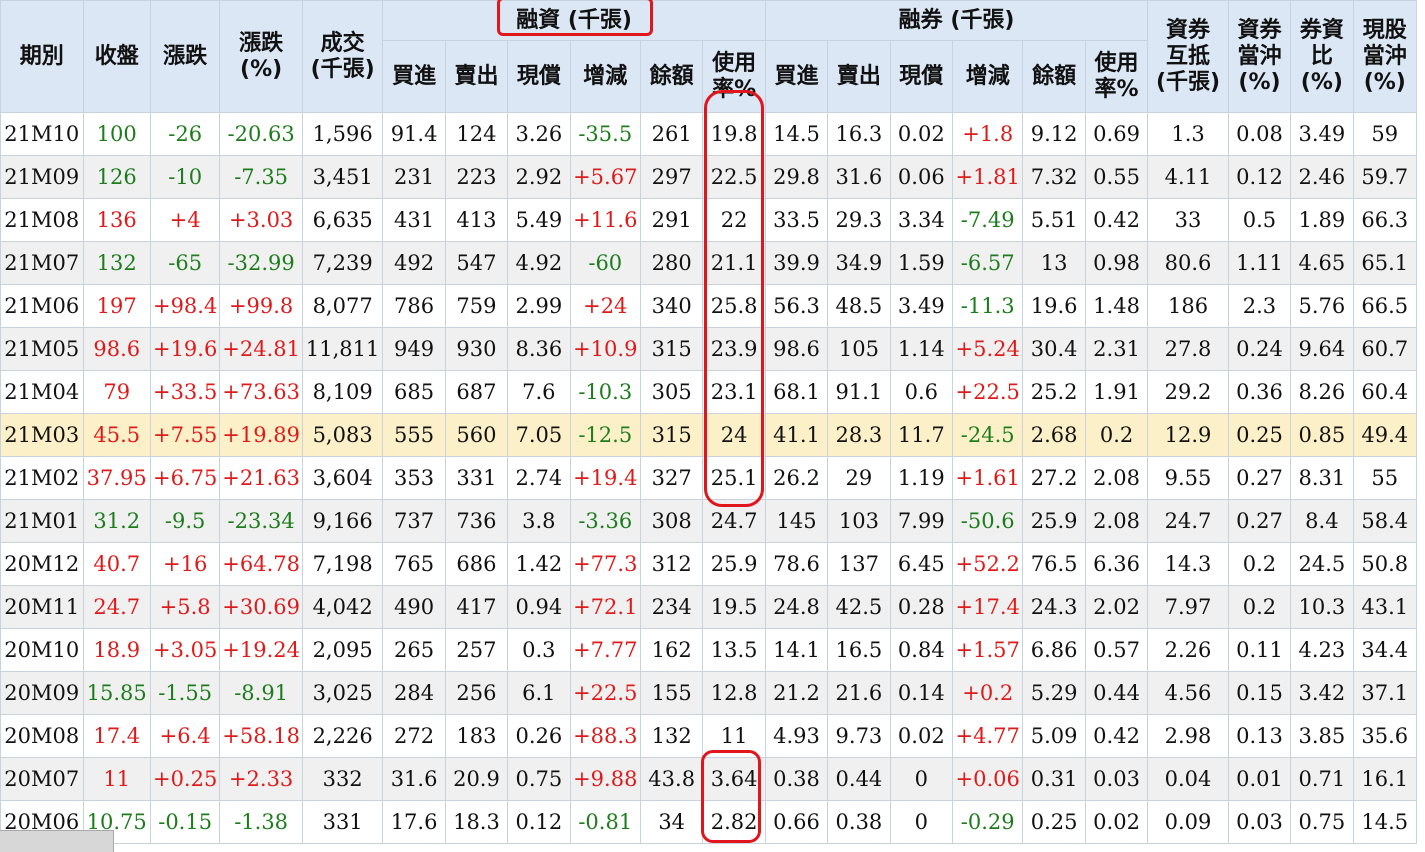 The height and width of the screenshot is (852, 1425). What do you see at coordinates (261, 56) in the screenshot?
I see `header-change-pct: 漲跌 (%)` at bounding box center [261, 56].